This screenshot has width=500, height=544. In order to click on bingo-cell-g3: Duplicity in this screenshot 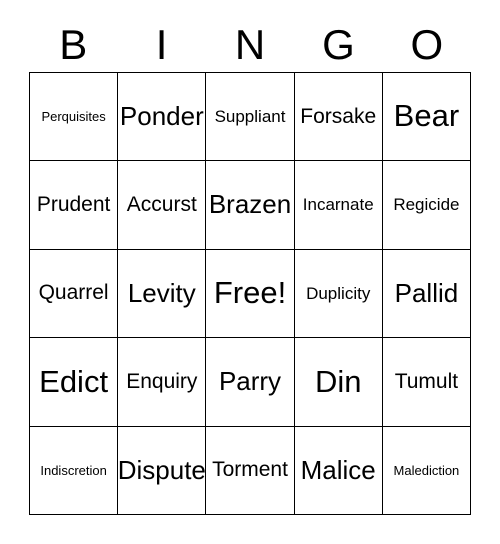, I will do `click(338, 294)`.